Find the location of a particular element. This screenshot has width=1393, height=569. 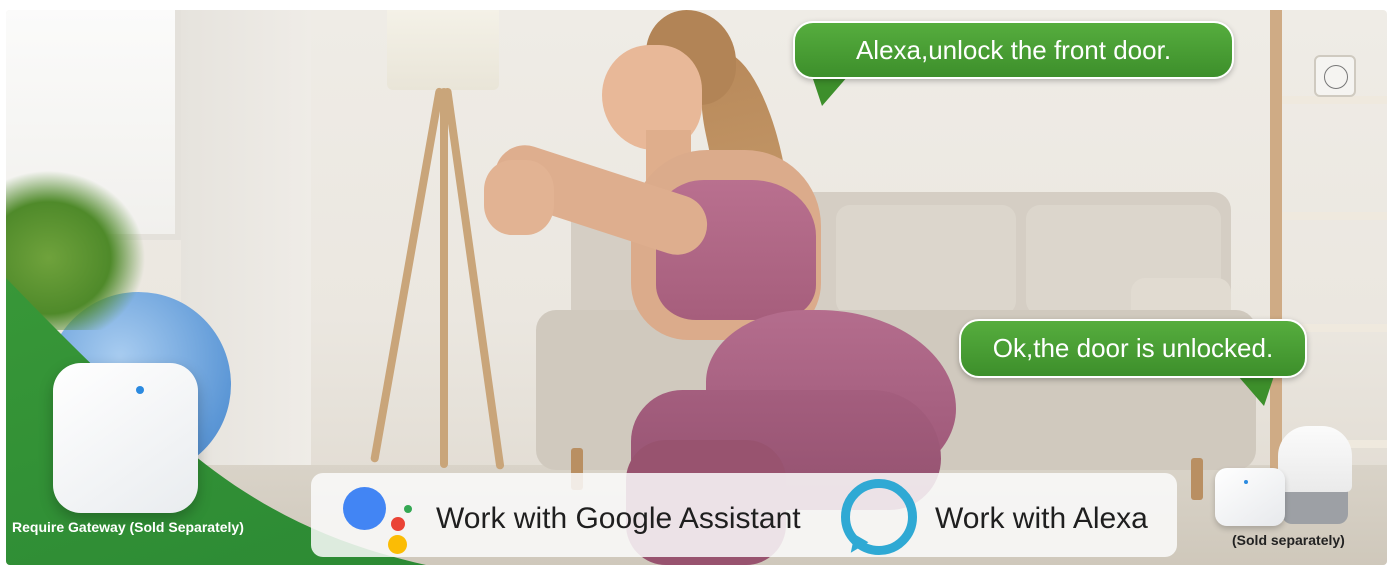

google-assistant-label: Work with Google Assistant is located at coordinates (618, 518).